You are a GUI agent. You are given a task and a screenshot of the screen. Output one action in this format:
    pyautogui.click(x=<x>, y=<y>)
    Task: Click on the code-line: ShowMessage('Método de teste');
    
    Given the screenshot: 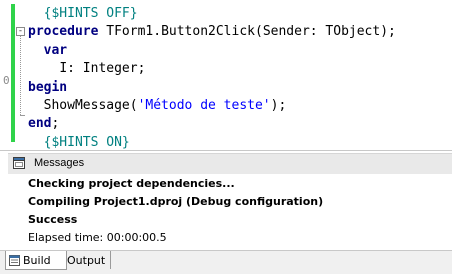 What is the action you would take?
    pyautogui.click(x=212, y=106)
    